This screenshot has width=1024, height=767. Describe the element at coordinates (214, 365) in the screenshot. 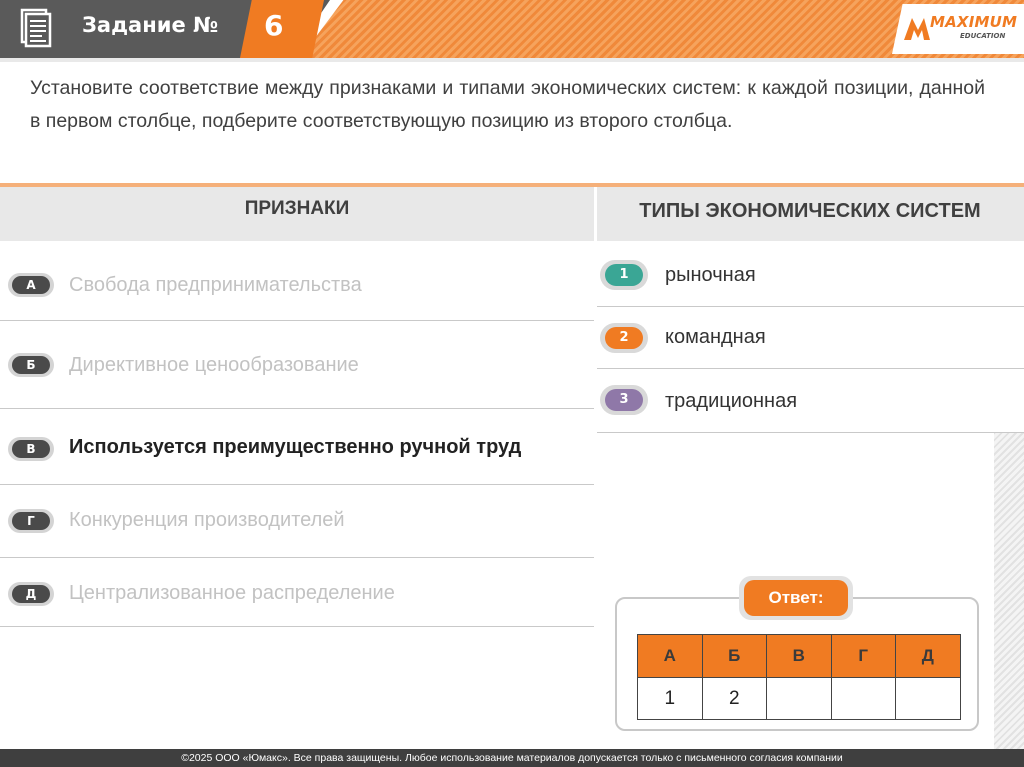

I see `feature-item-b: Директивное ценообразование` at that location.